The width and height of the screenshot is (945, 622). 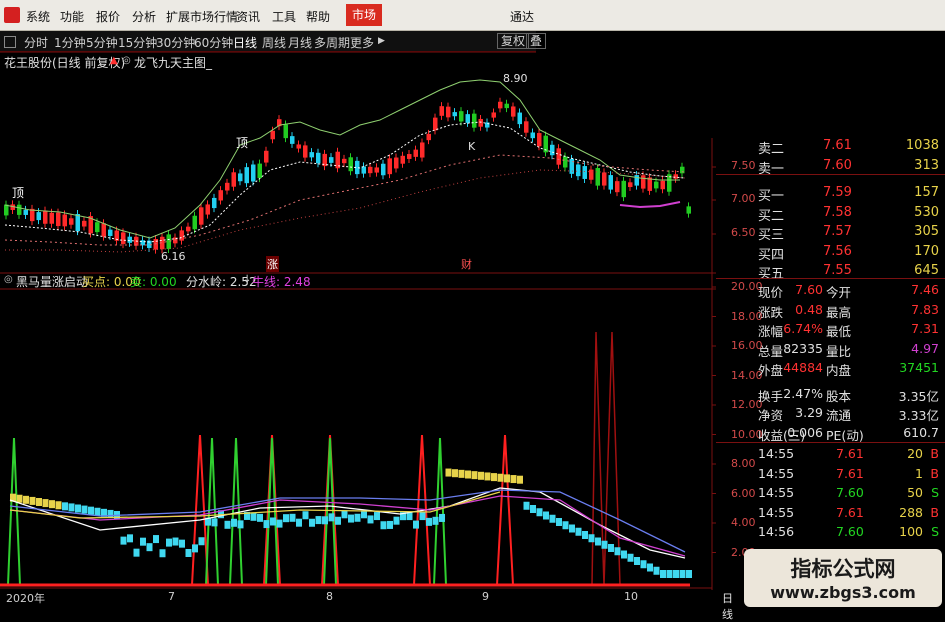 What do you see at coordinates (440, 511) in the screenshot?
I see `green-spike` at bounding box center [440, 511].